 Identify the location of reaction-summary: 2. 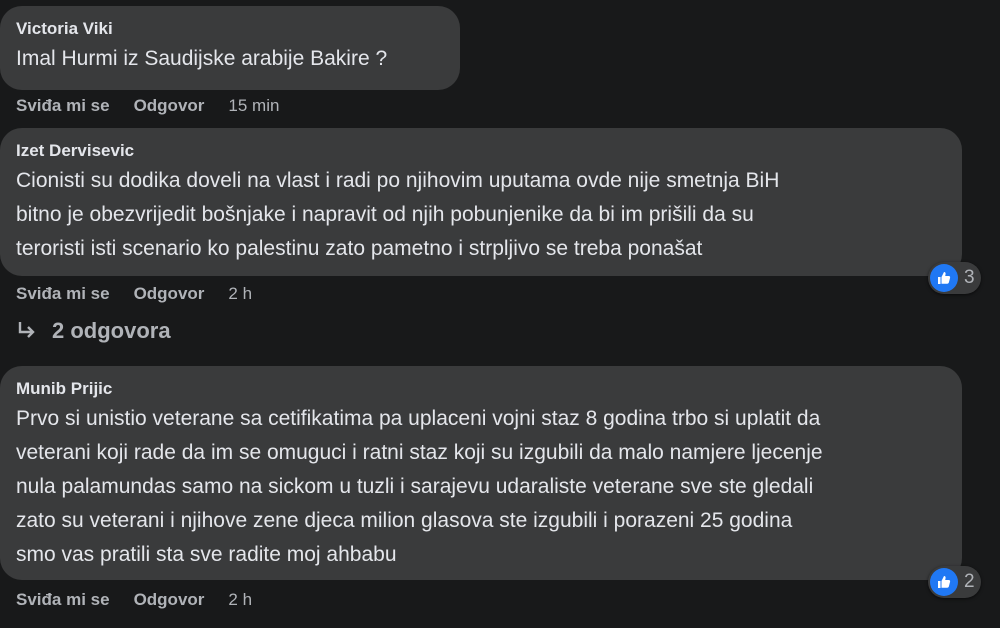
(954, 582).